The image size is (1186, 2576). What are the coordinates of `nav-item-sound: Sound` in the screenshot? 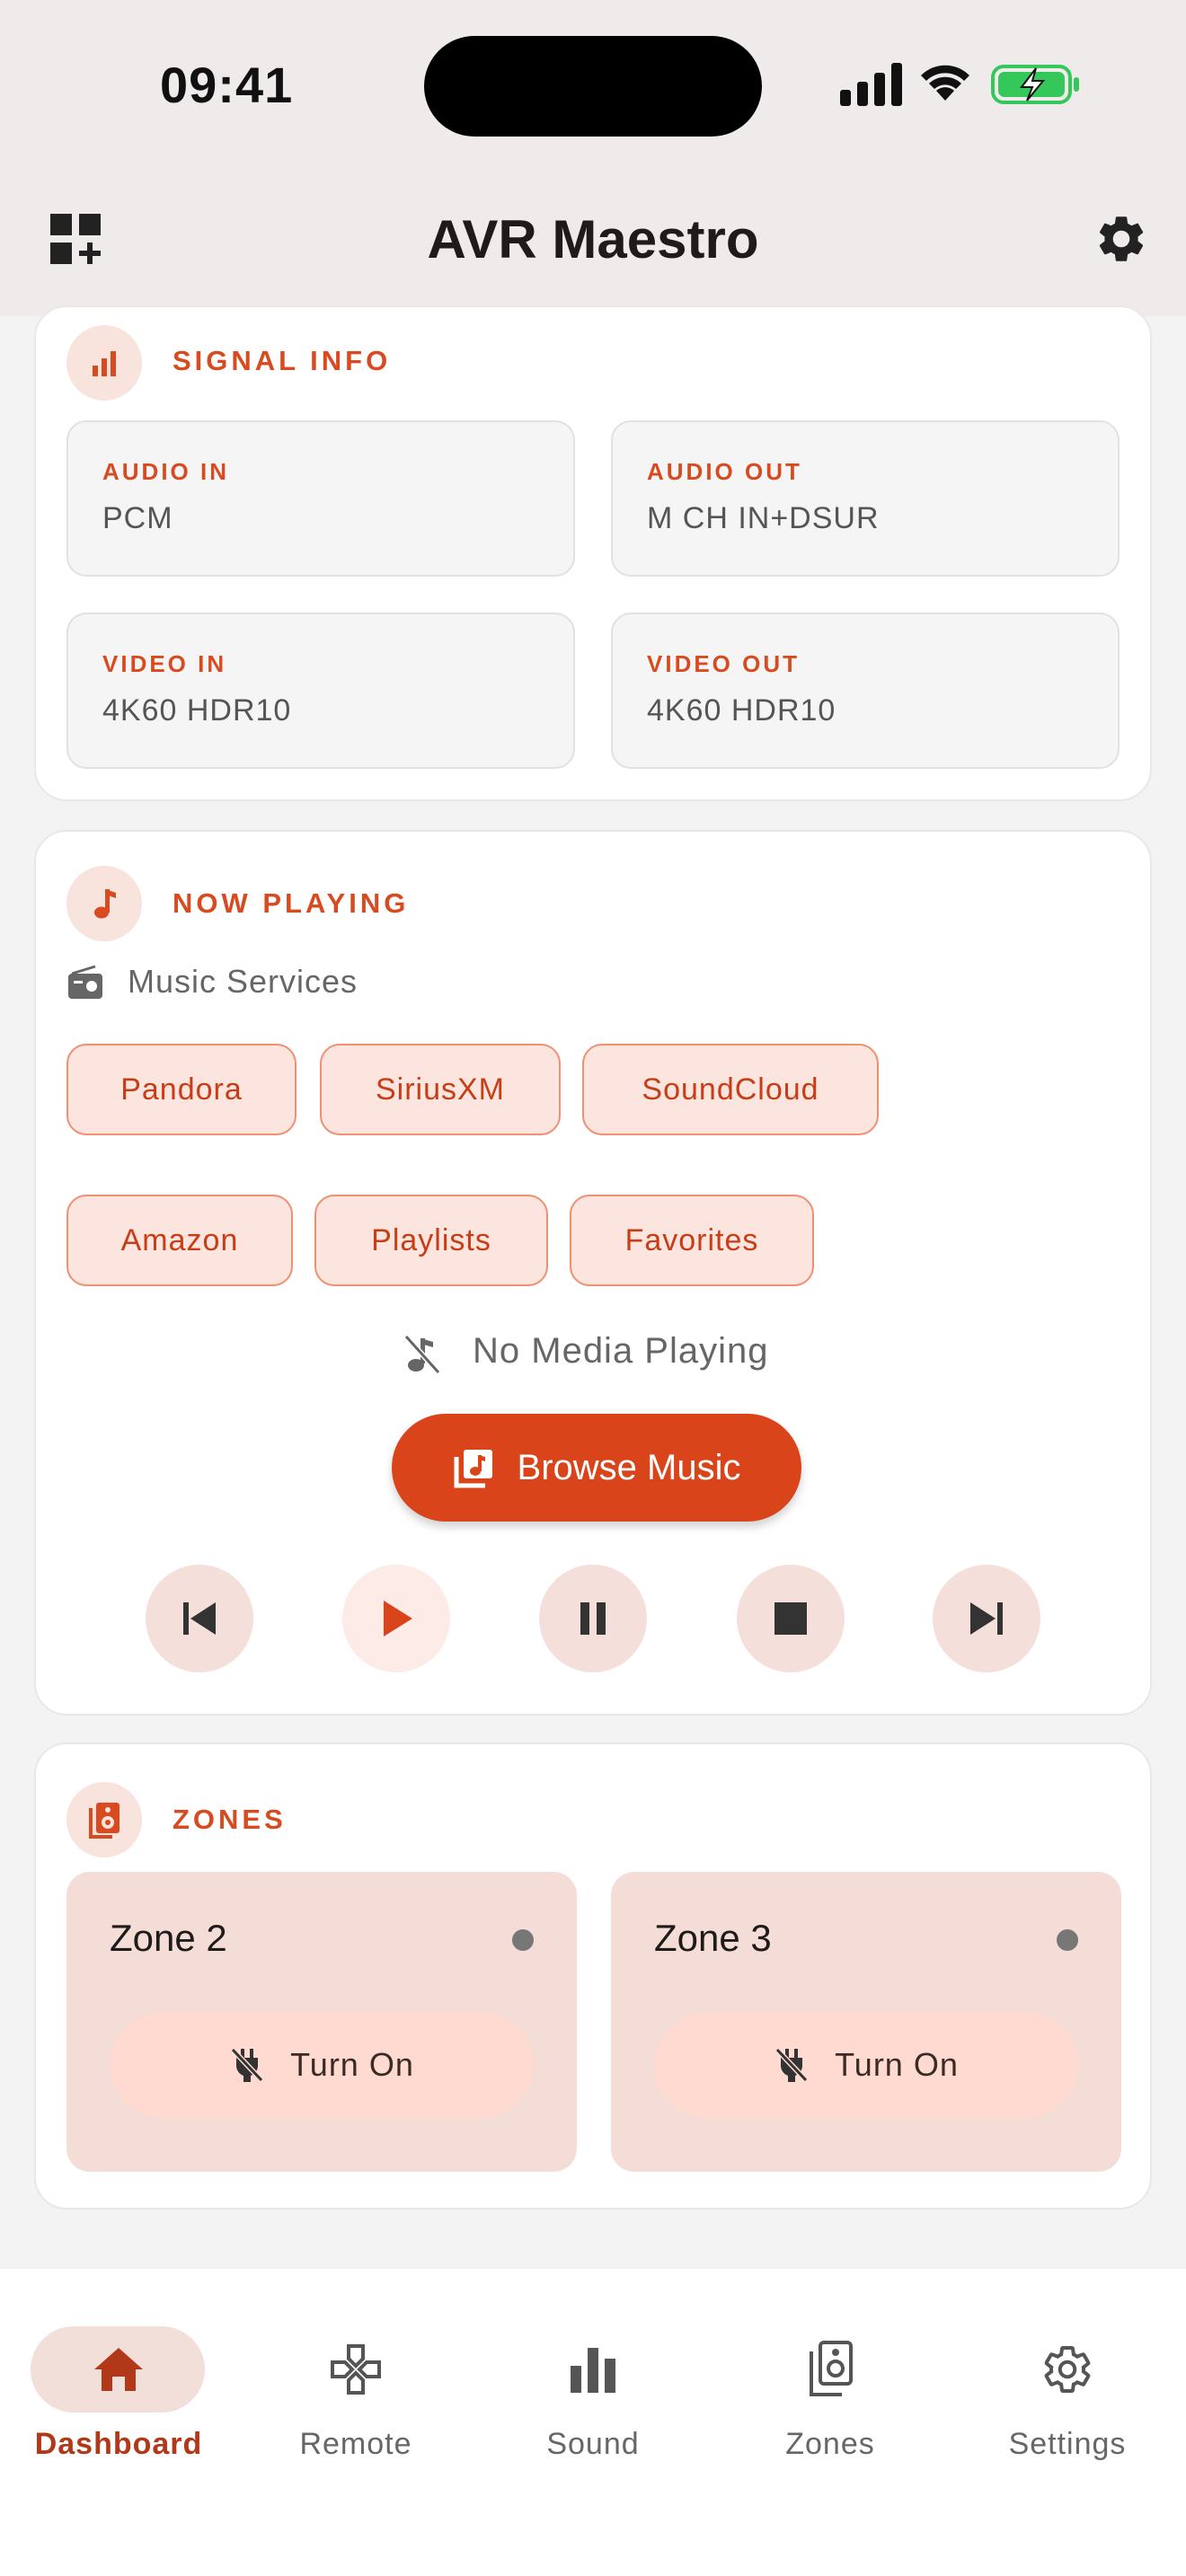 It's located at (593, 2385).